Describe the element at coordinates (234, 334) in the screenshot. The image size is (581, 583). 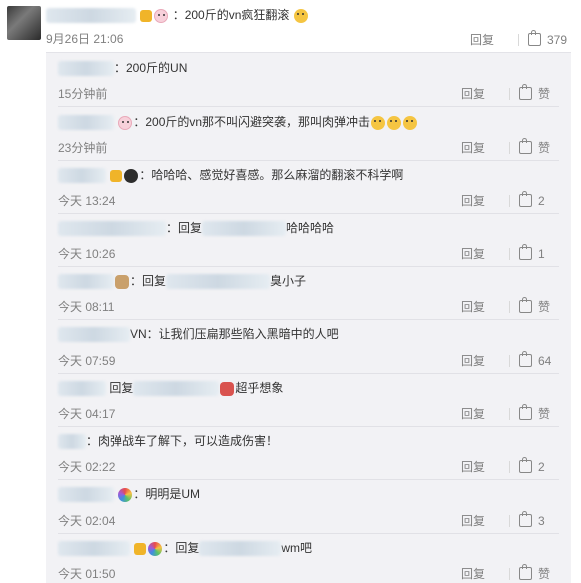
I see `comment-text: VN：让我们压扁那些陷入黑暗中的人吧` at that location.